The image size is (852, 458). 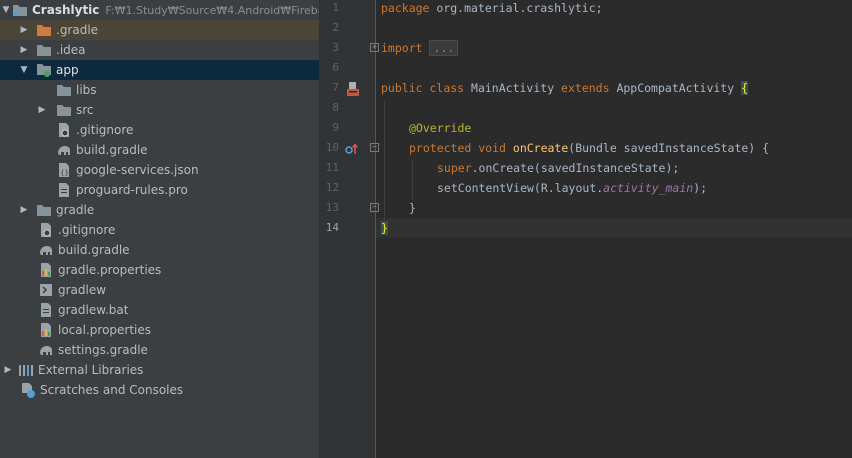 What do you see at coordinates (332, 167) in the screenshot?
I see `line-number: 11` at bounding box center [332, 167].